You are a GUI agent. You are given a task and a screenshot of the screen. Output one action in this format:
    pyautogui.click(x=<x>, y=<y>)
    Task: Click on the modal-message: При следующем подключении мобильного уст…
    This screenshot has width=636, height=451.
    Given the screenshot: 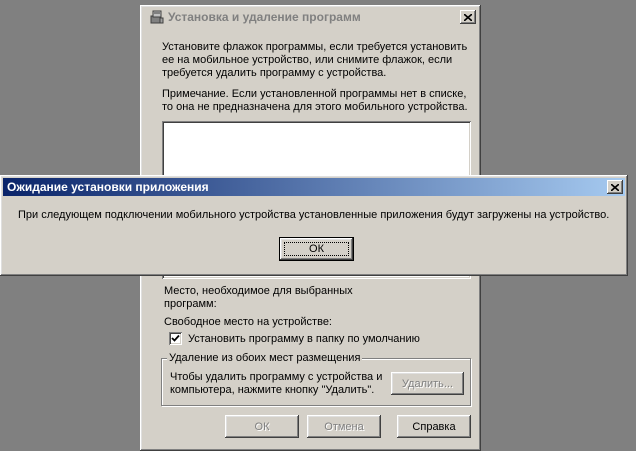 What is the action you would take?
    pyautogui.click(x=314, y=215)
    